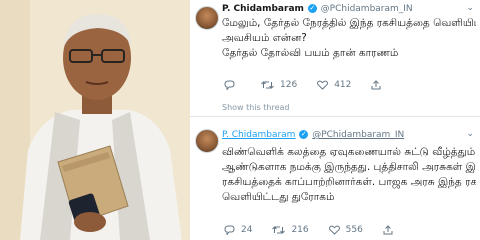 This screenshot has width=480, height=240. What do you see at coordinates (264, 38) in the screenshot?
I see `tweet-line: அவசியம் என்ன?` at bounding box center [264, 38].